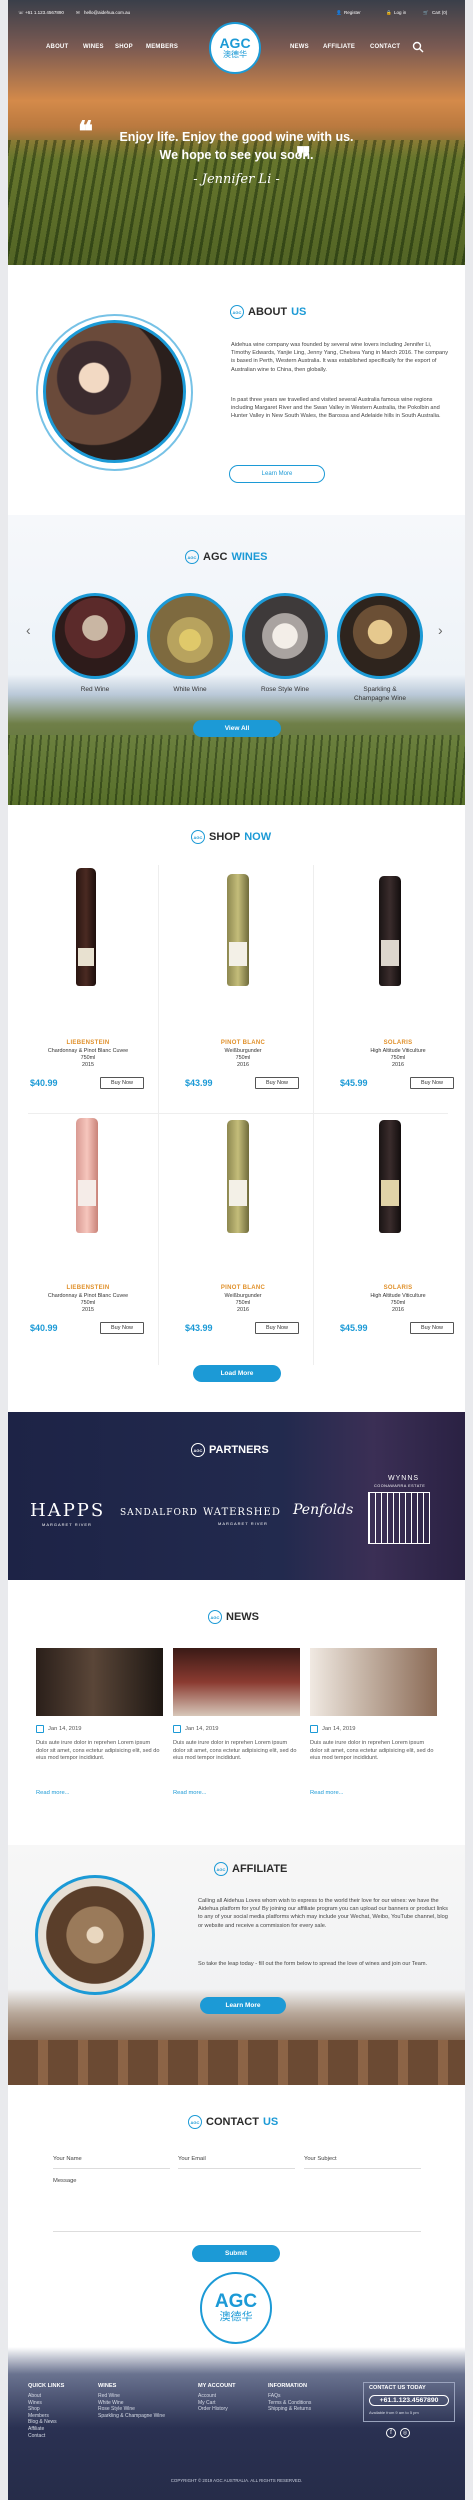 The image size is (473, 2500). What do you see at coordinates (285, 636) in the screenshot?
I see `category-rose-image` at bounding box center [285, 636].